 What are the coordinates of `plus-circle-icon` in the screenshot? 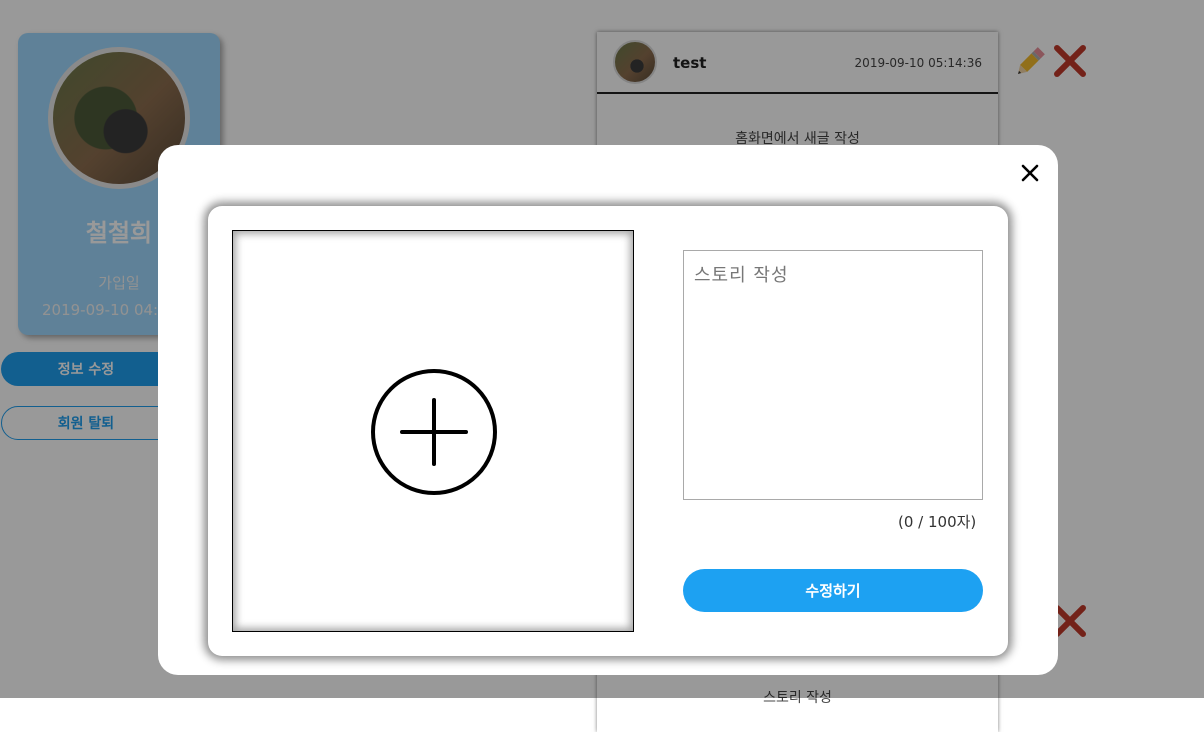 It's located at (434, 432).